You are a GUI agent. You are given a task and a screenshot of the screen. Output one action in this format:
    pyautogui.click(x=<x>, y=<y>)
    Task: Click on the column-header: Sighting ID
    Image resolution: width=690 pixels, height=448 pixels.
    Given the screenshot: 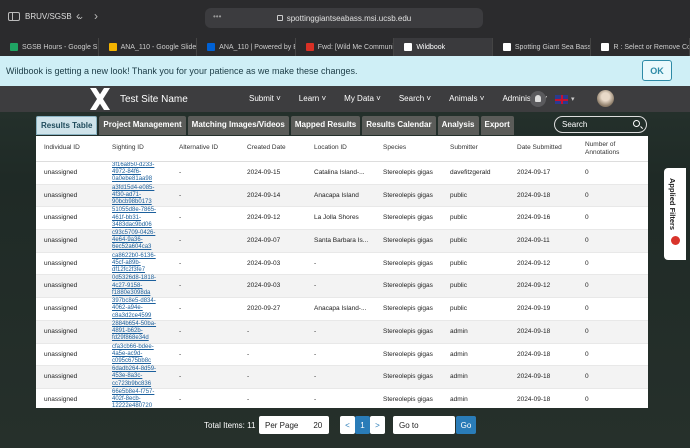 What is the action you would take?
    pyautogui.click(x=128, y=148)
    